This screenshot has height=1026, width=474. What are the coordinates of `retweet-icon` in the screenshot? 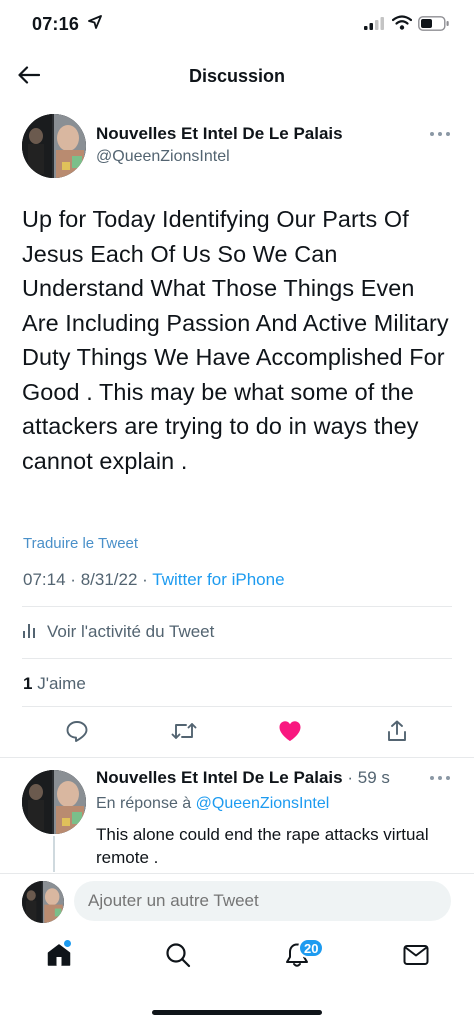 It's located at (184, 733).